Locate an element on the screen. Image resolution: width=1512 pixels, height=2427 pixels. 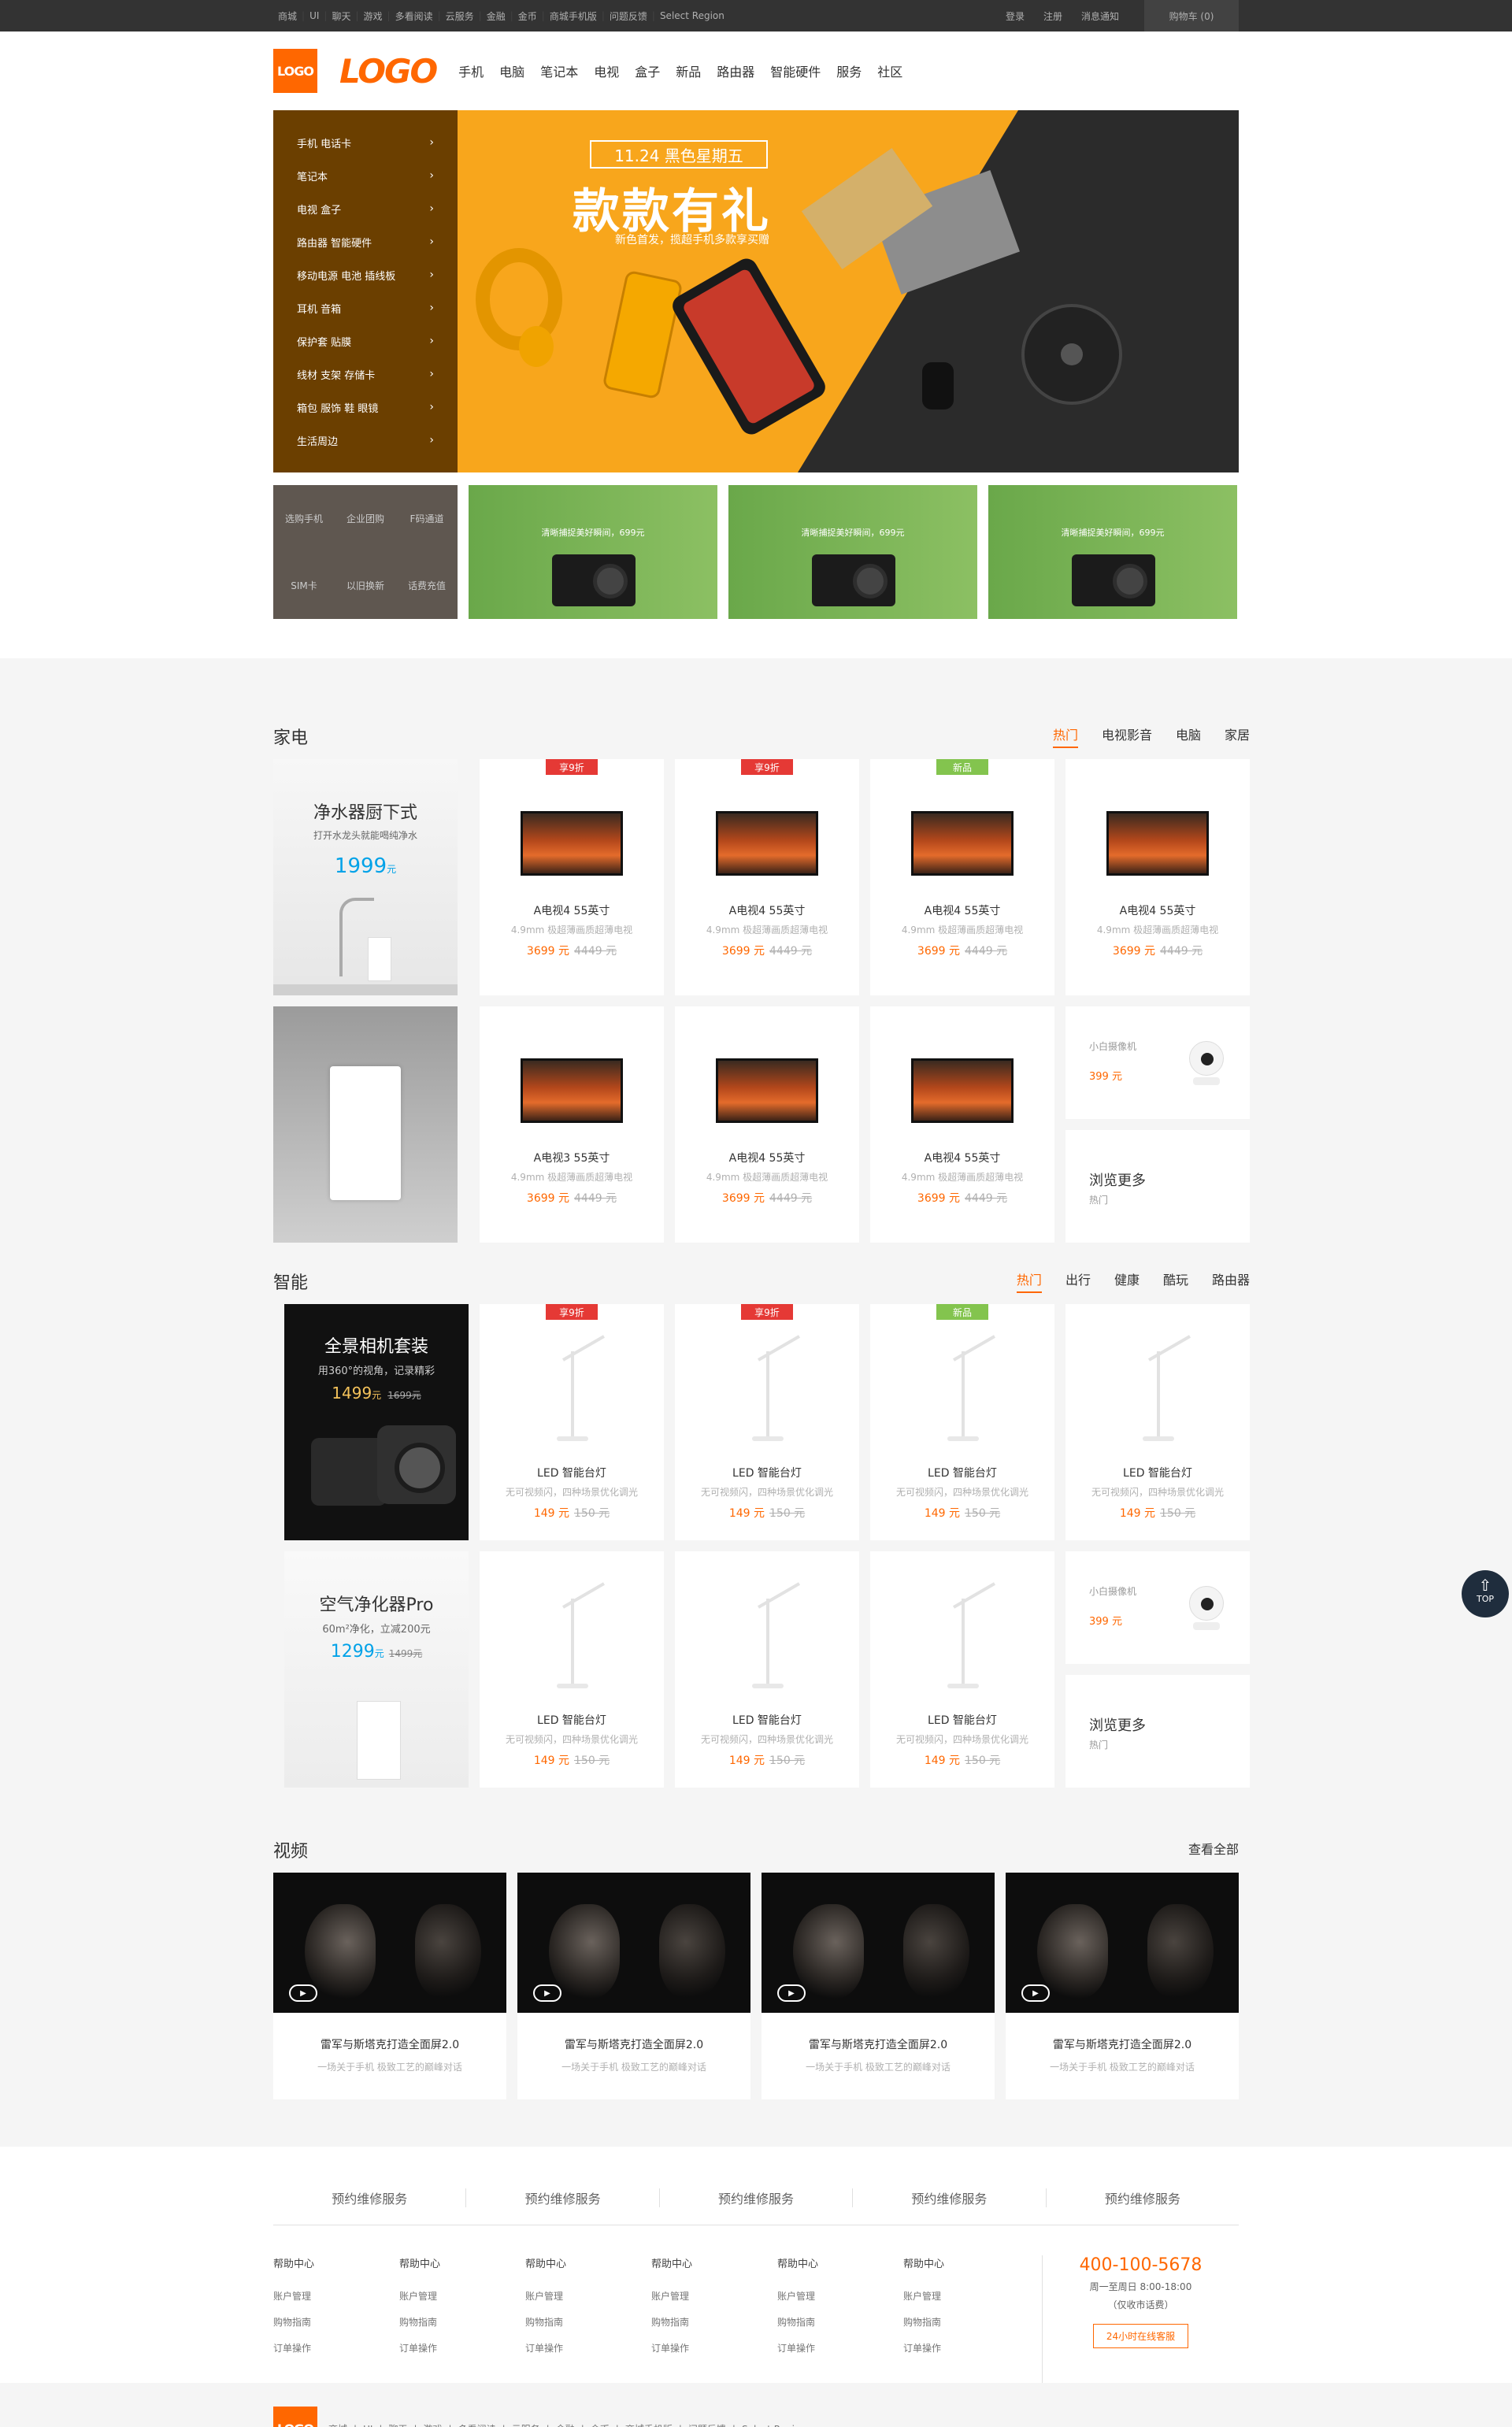
category-item: 线材 支架 存储卡 › is located at coordinates (365, 374).